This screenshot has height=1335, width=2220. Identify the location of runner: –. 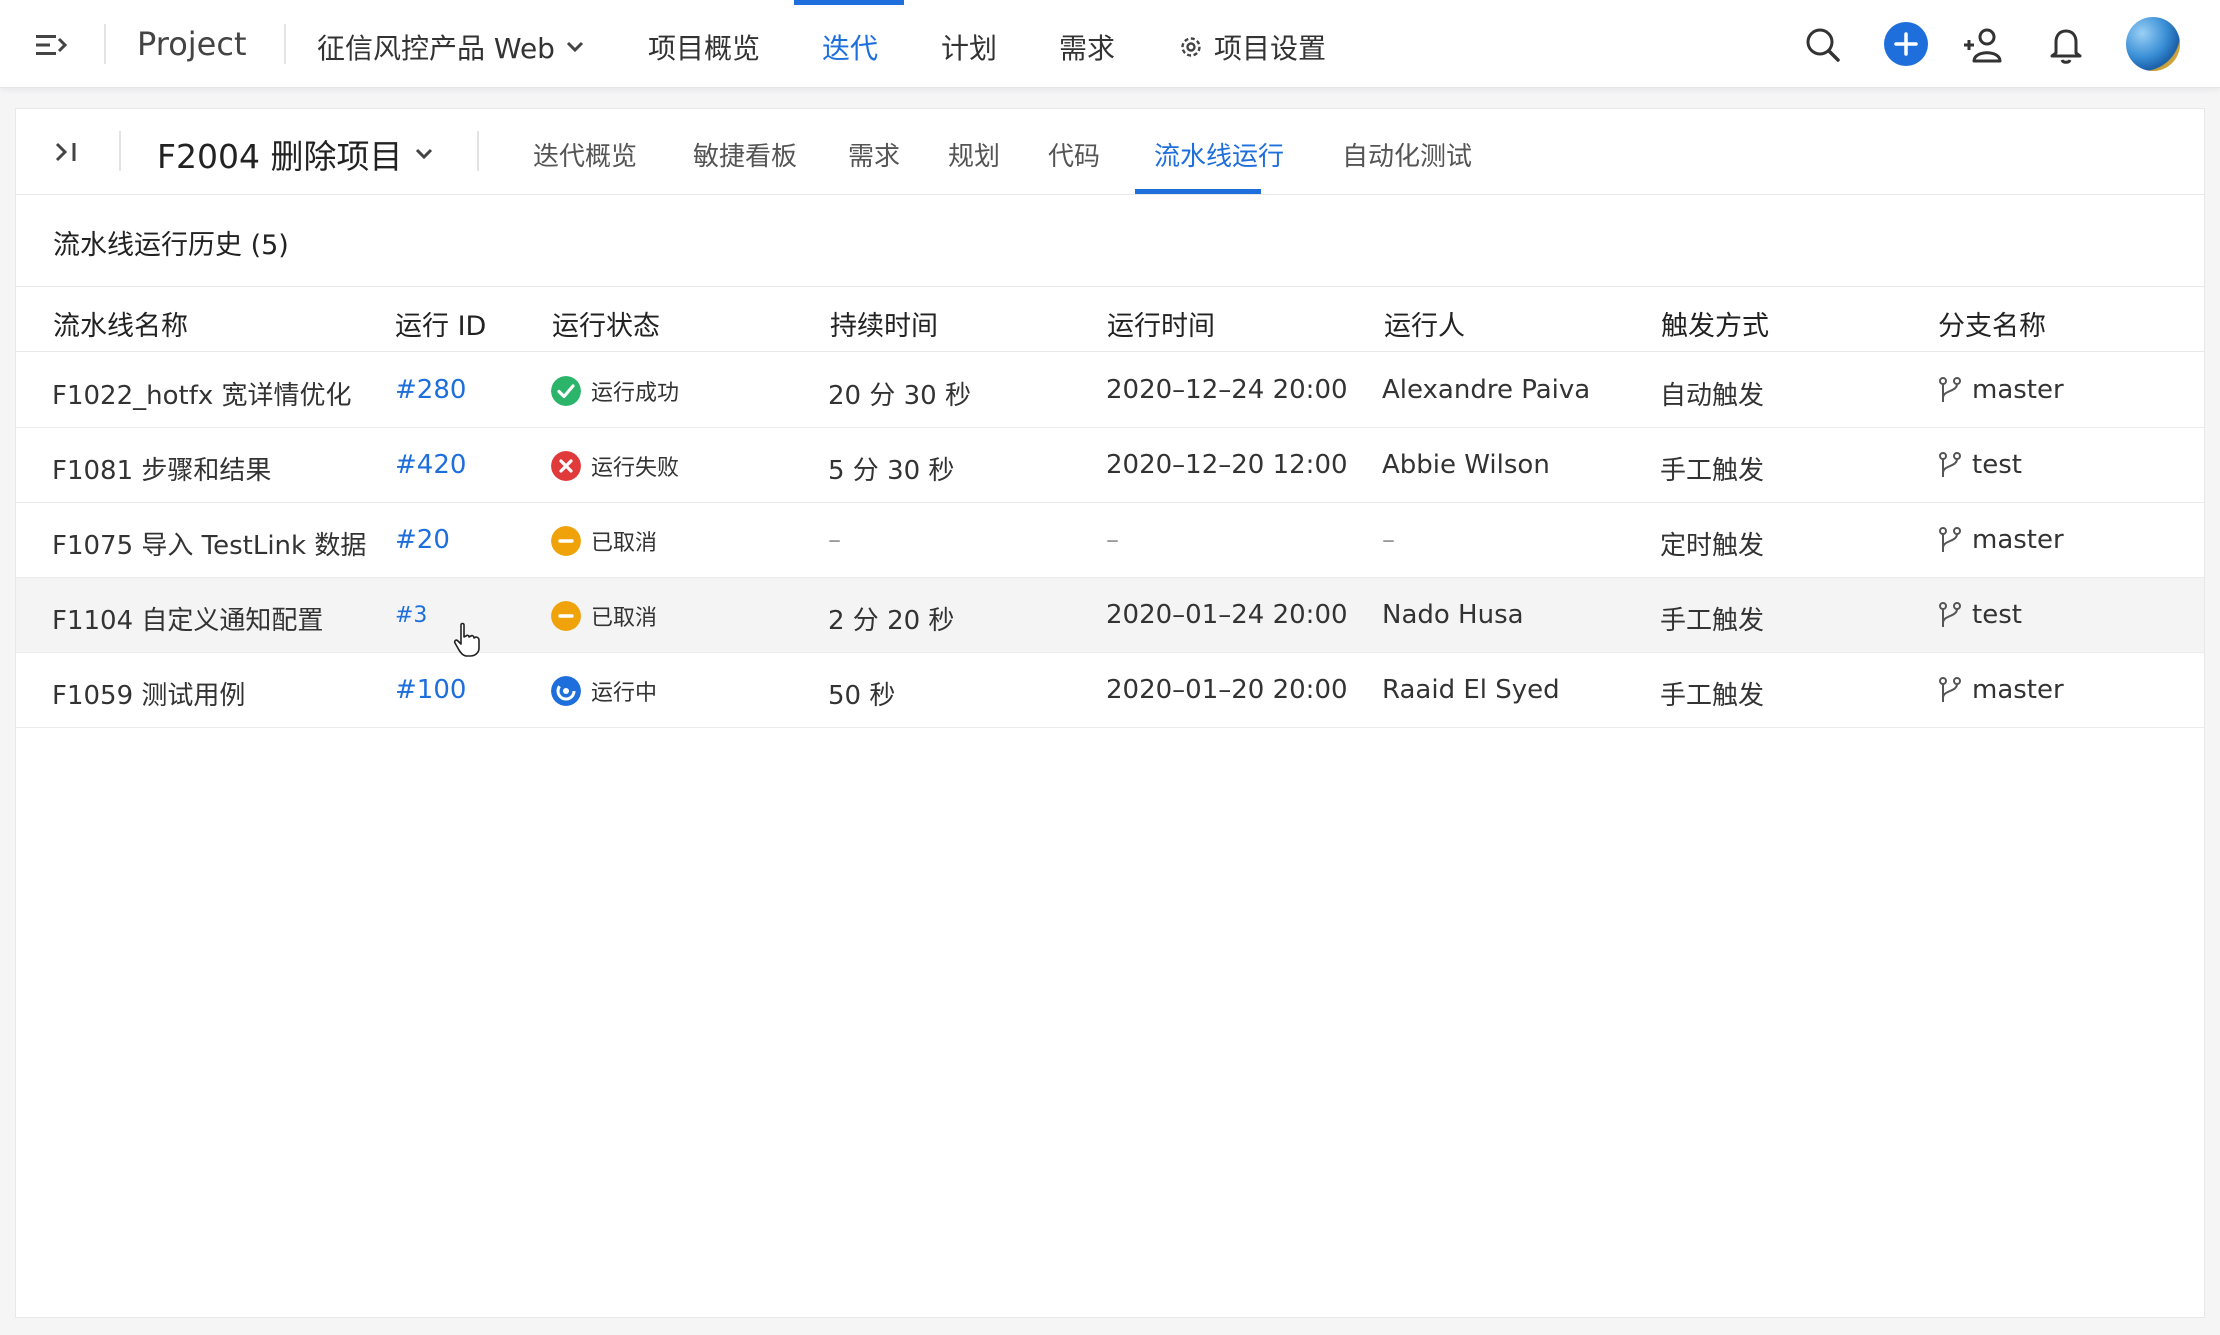
(1388, 540).